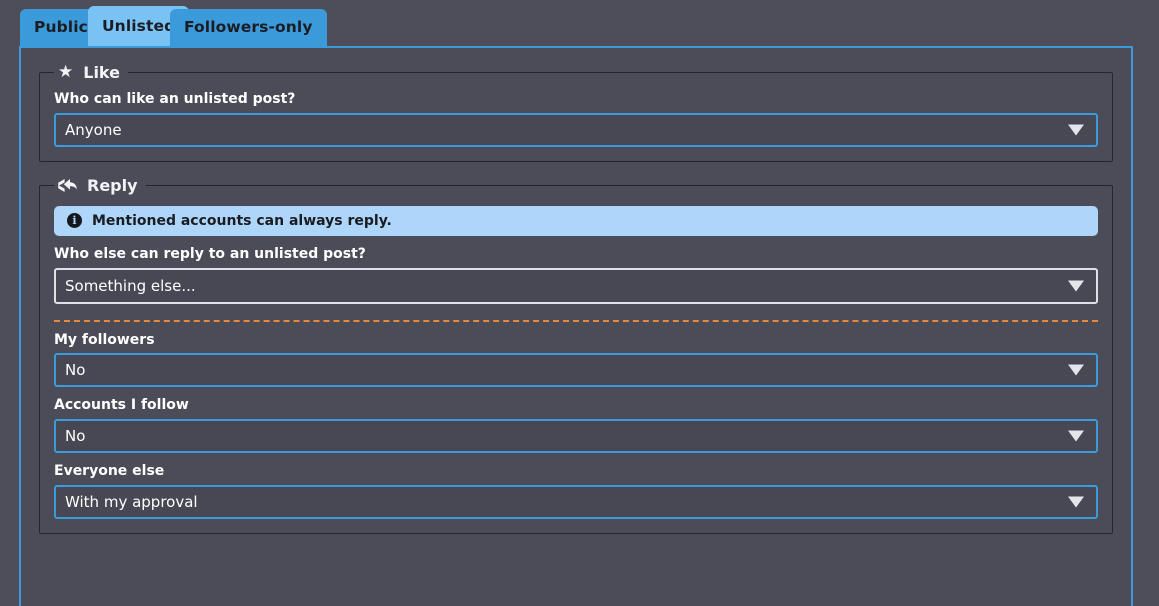  Describe the element at coordinates (93, 129) in the screenshot. I see `like-audience-value: Anyone` at that location.